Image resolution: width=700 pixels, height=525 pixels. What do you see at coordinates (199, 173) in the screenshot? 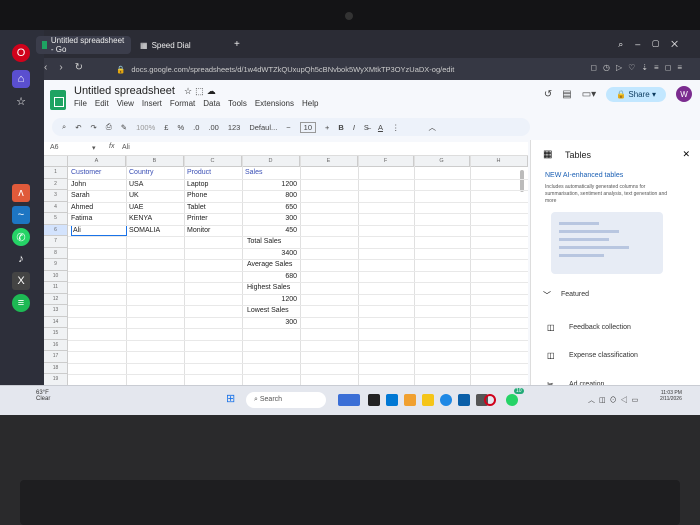
I see `cell-c1: Product` at bounding box center [199, 173].